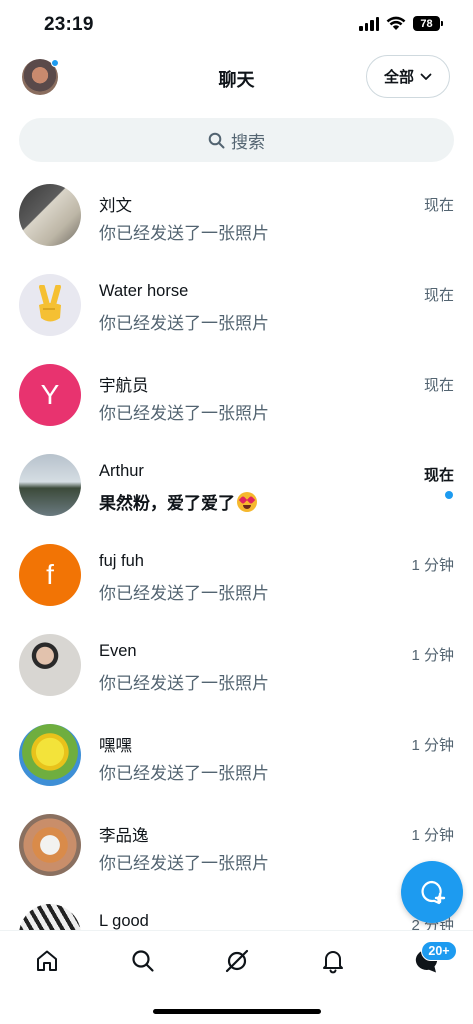 The height and width of the screenshot is (1024, 473). What do you see at coordinates (236, 485) in the screenshot?
I see `chat-row: Arthur 果然粉，爱了爱了 现在` at bounding box center [236, 485].